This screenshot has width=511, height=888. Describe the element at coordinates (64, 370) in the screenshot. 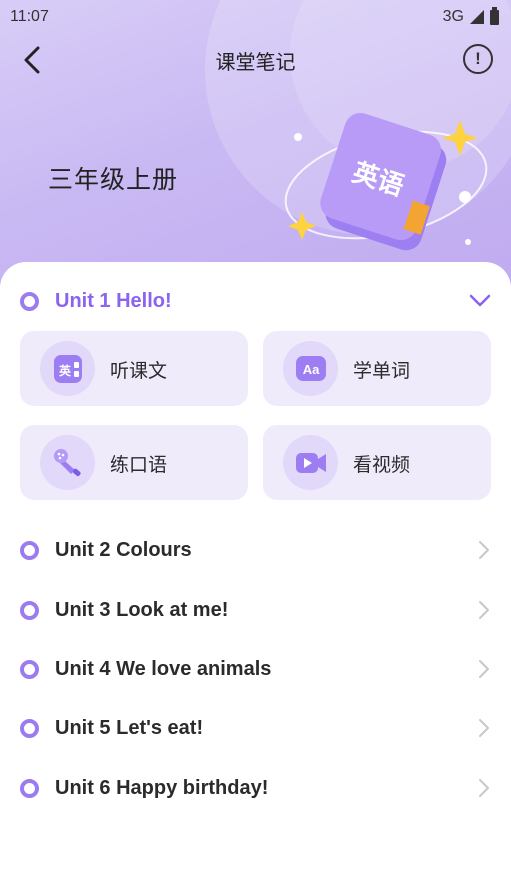

I see `svg-text: 英` at that location.